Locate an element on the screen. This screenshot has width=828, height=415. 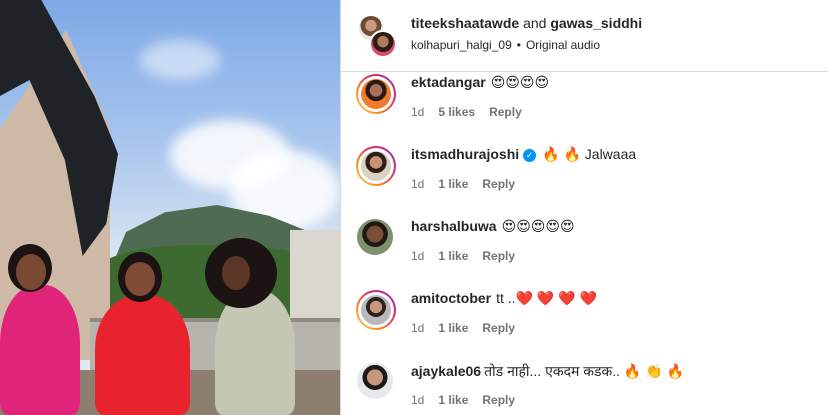
author-username-1: titeekshaatawde is located at coordinates (465, 23).